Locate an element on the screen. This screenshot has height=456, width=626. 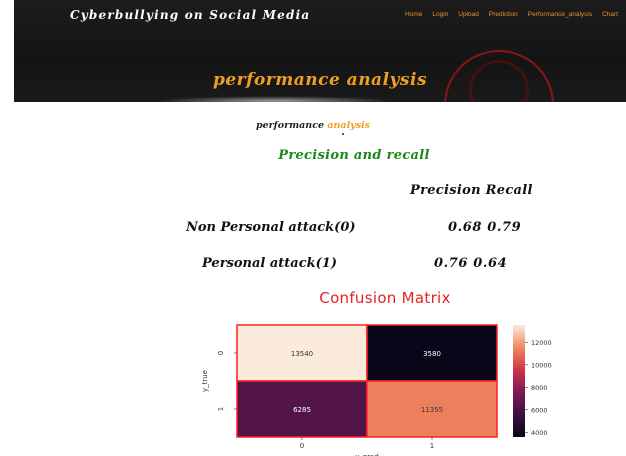
colorbar-tick-label-4: 4000 is located at coordinates (539, 433).